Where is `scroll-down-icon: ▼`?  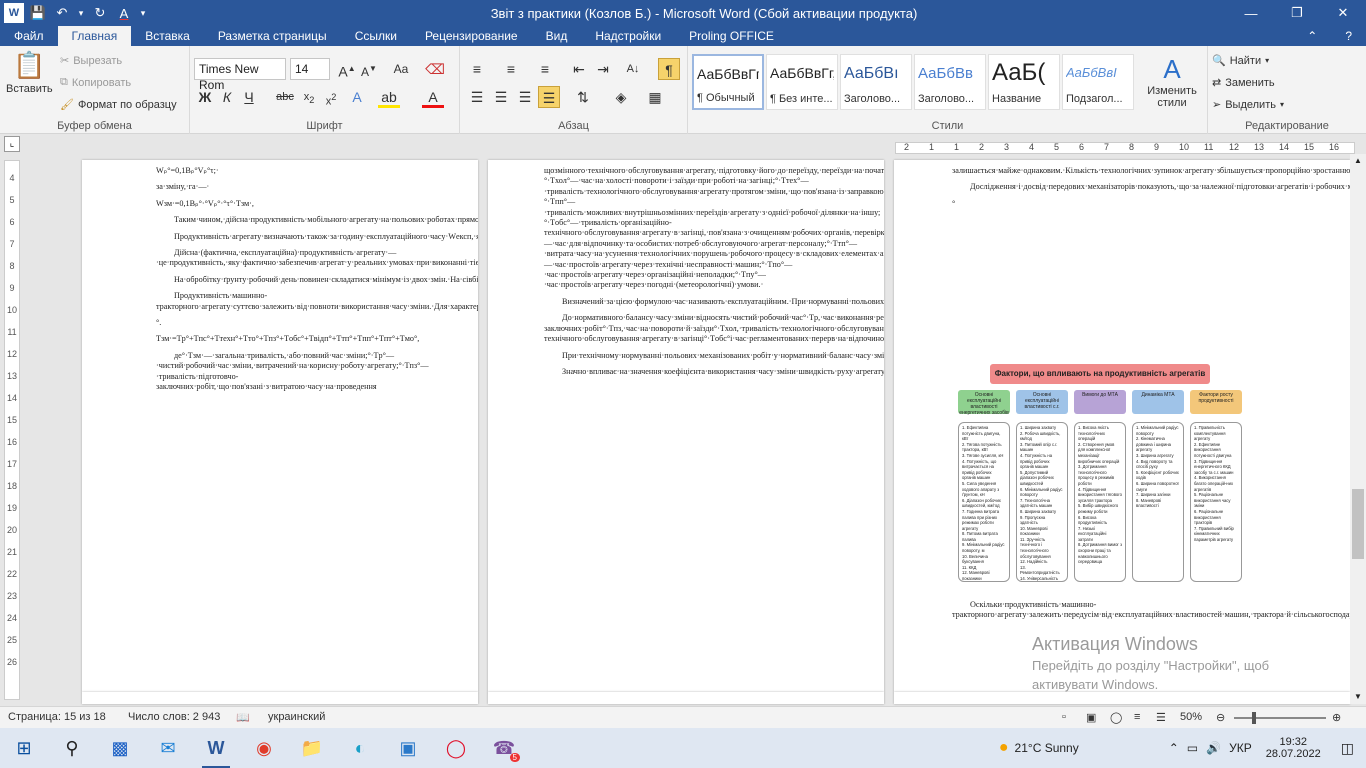 scroll-down-icon: ▼ is located at coordinates (1358, 697).